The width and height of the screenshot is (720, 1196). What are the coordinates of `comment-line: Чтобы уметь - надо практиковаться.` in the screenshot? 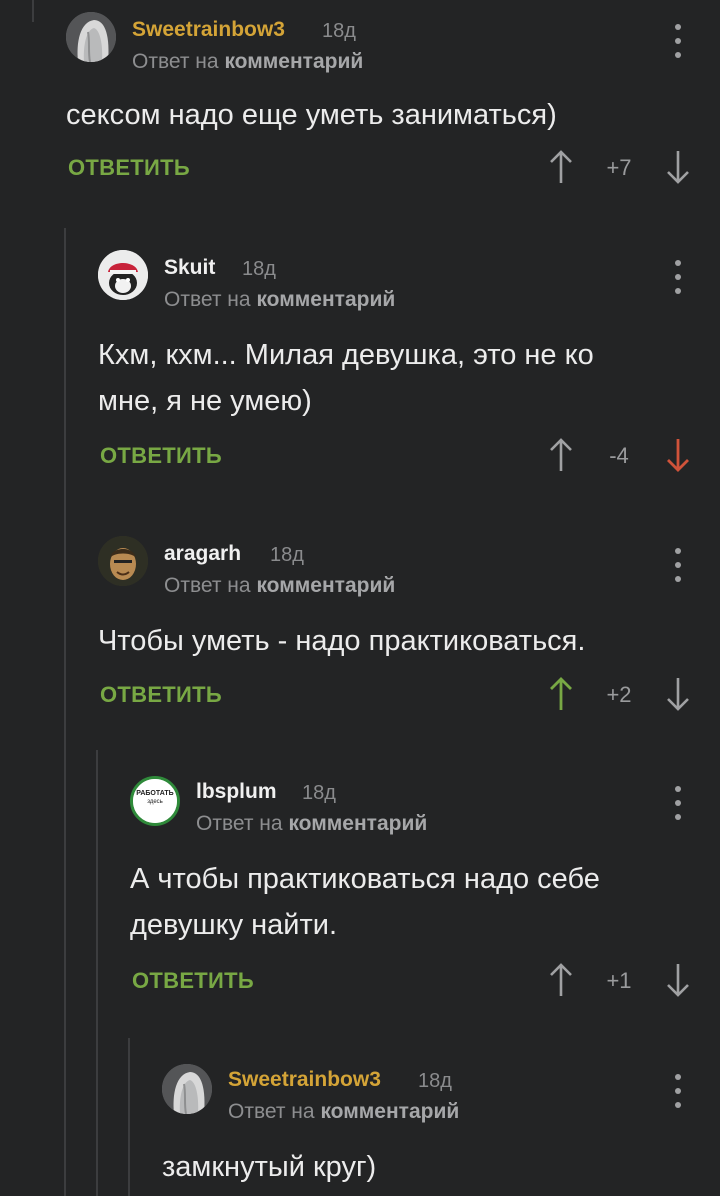 It's located at (342, 641).